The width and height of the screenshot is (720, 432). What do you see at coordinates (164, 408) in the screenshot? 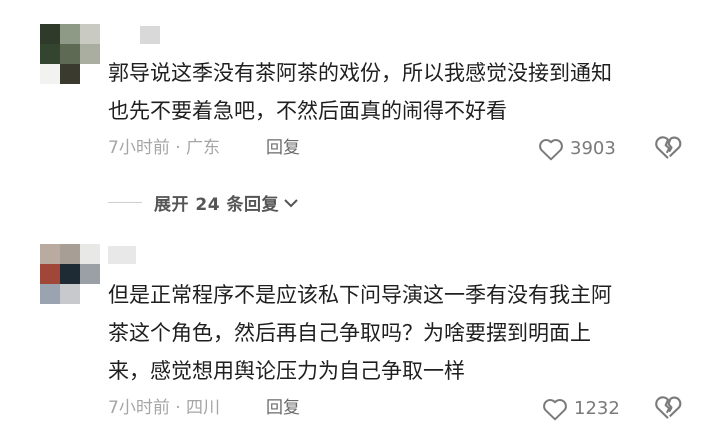
I see `comment-meta: 7小时前 · 四川` at bounding box center [164, 408].